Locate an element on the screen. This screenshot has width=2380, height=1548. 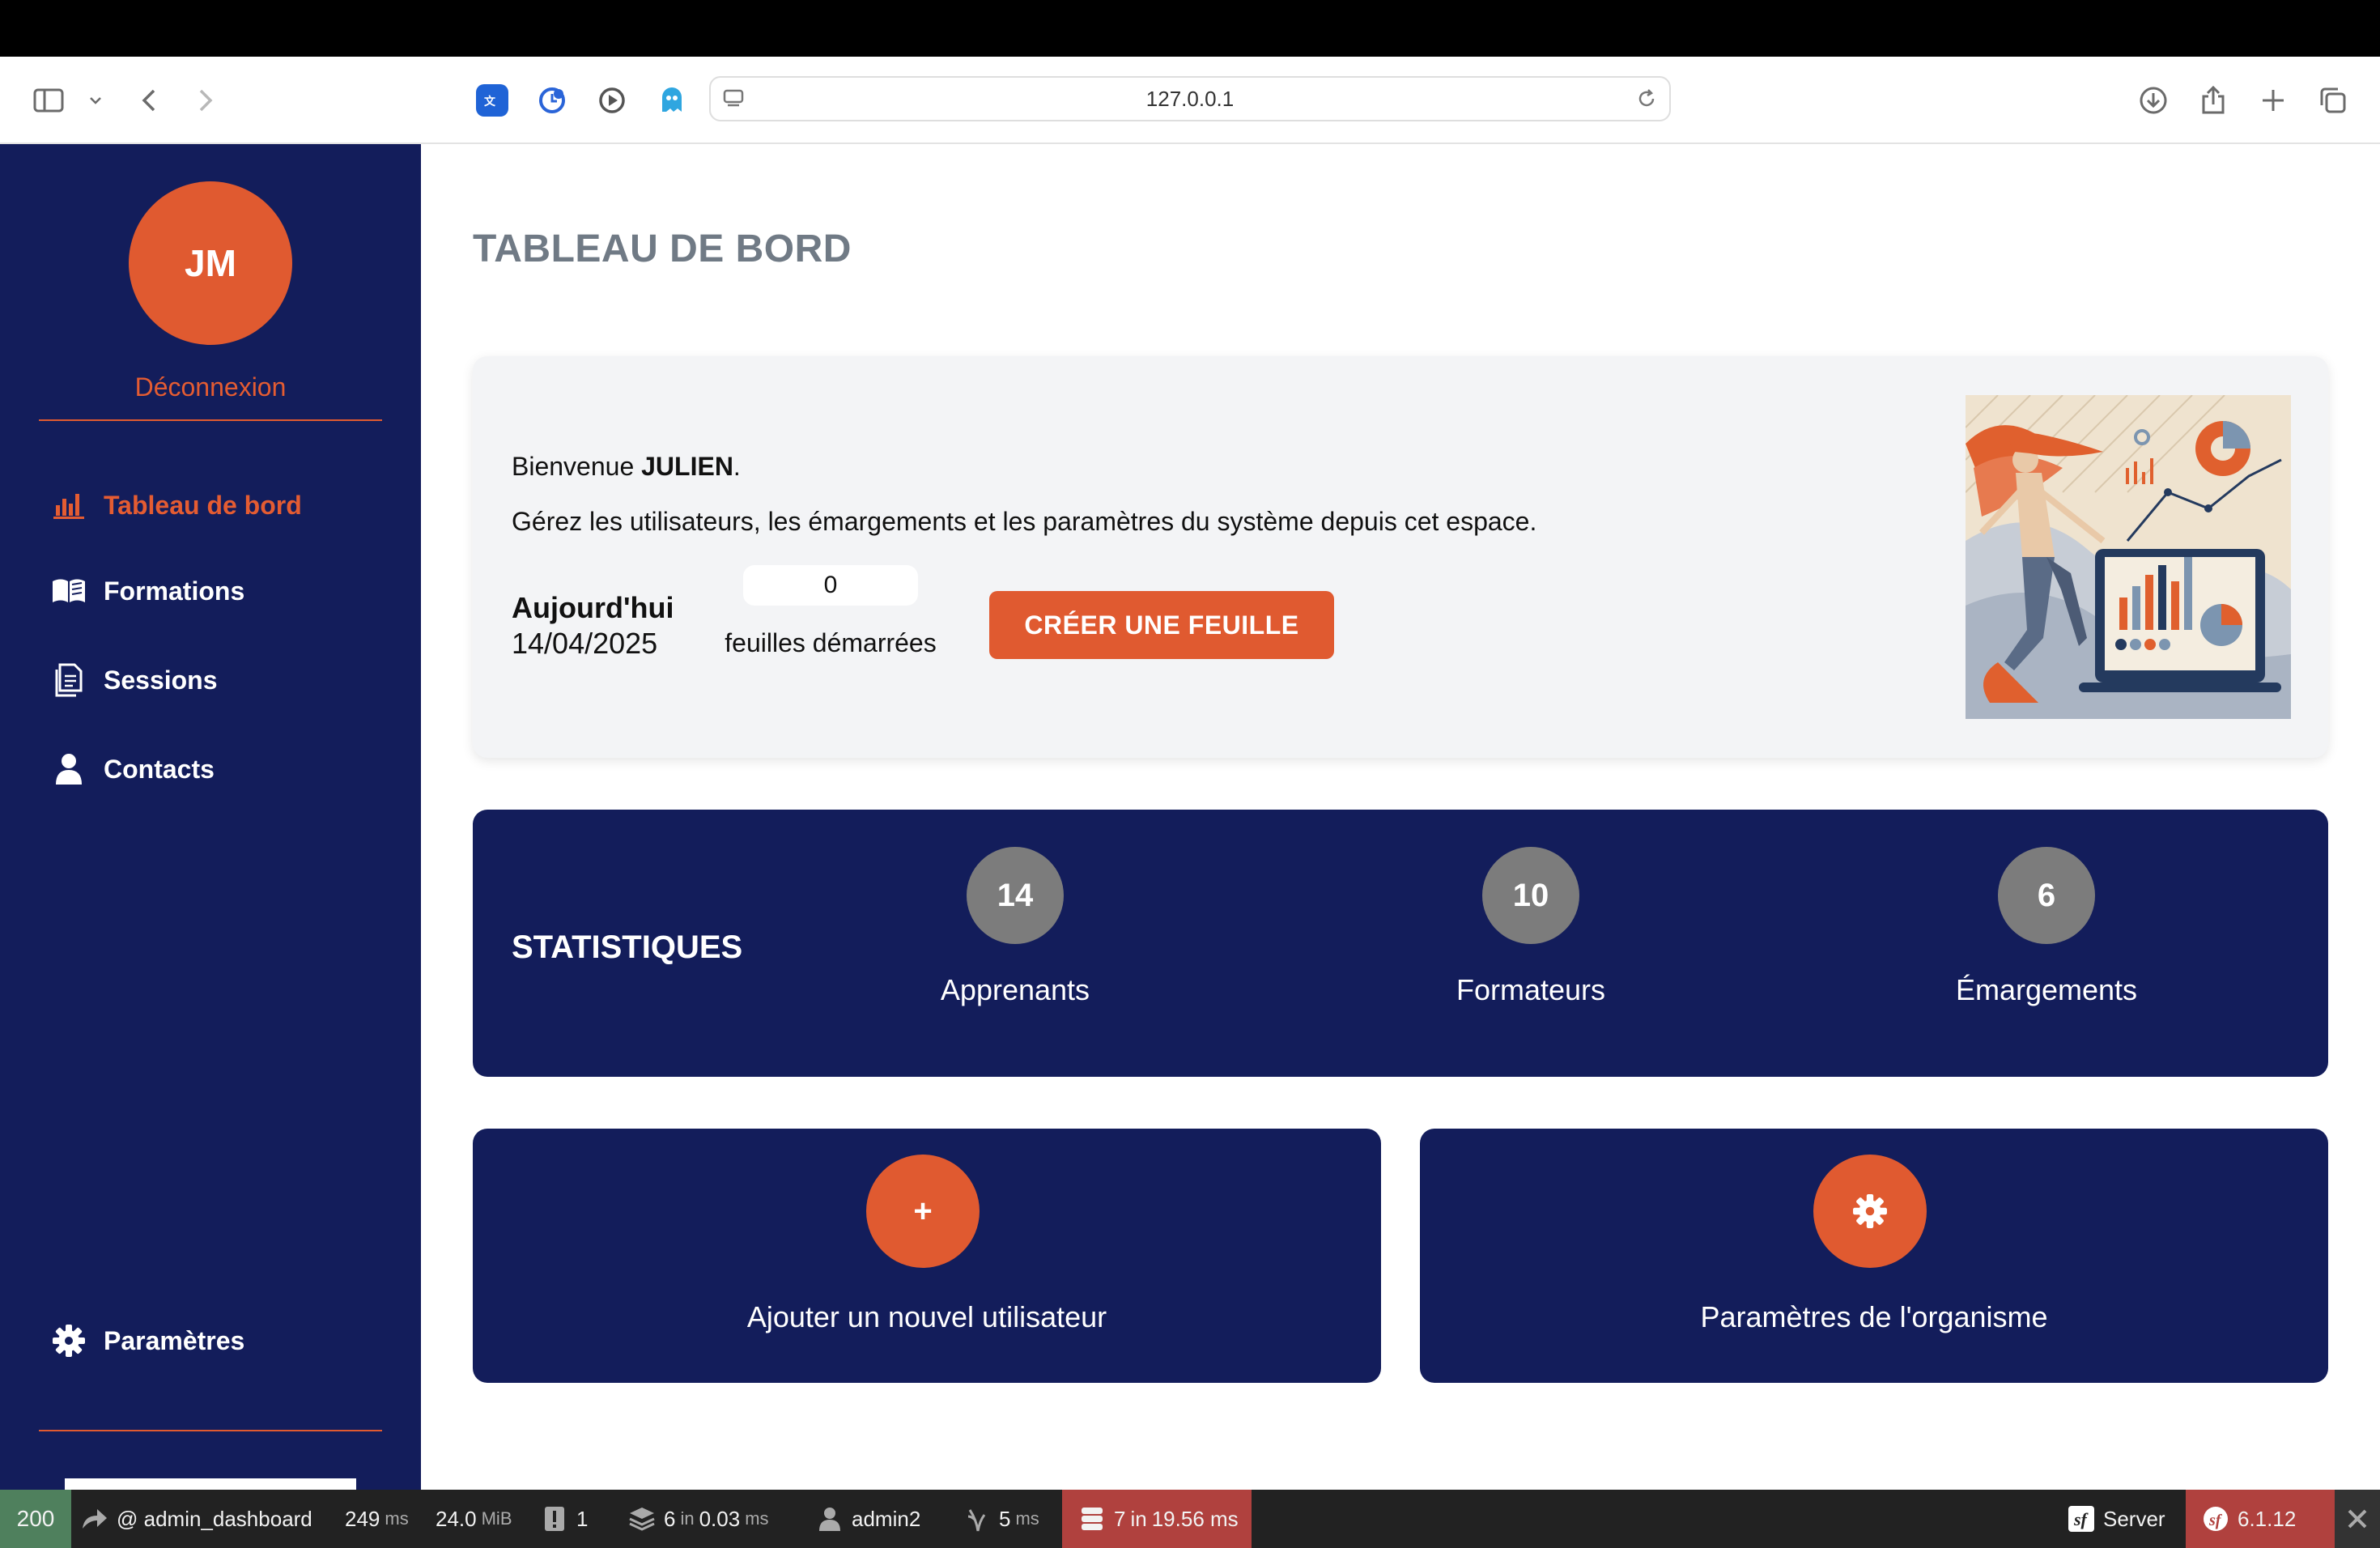
back-icon is located at coordinates (149, 100).